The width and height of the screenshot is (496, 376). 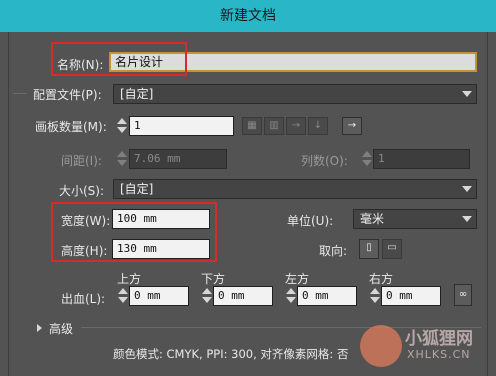 What do you see at coordinates (295, 189) in the screenshot?
I see `size-select: [自定]` at bounding box center [295, 189].